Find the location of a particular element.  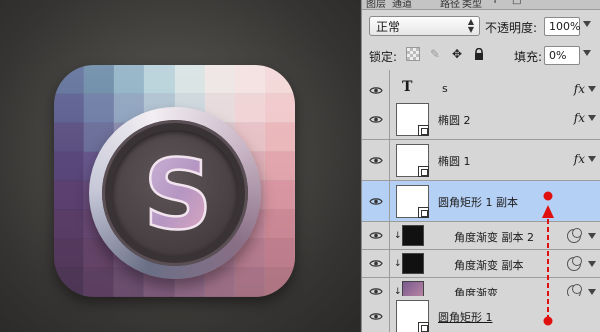

panel-tab-strip: 图层 通道 路径 类型 T □ is located at coordinates (481, 5).